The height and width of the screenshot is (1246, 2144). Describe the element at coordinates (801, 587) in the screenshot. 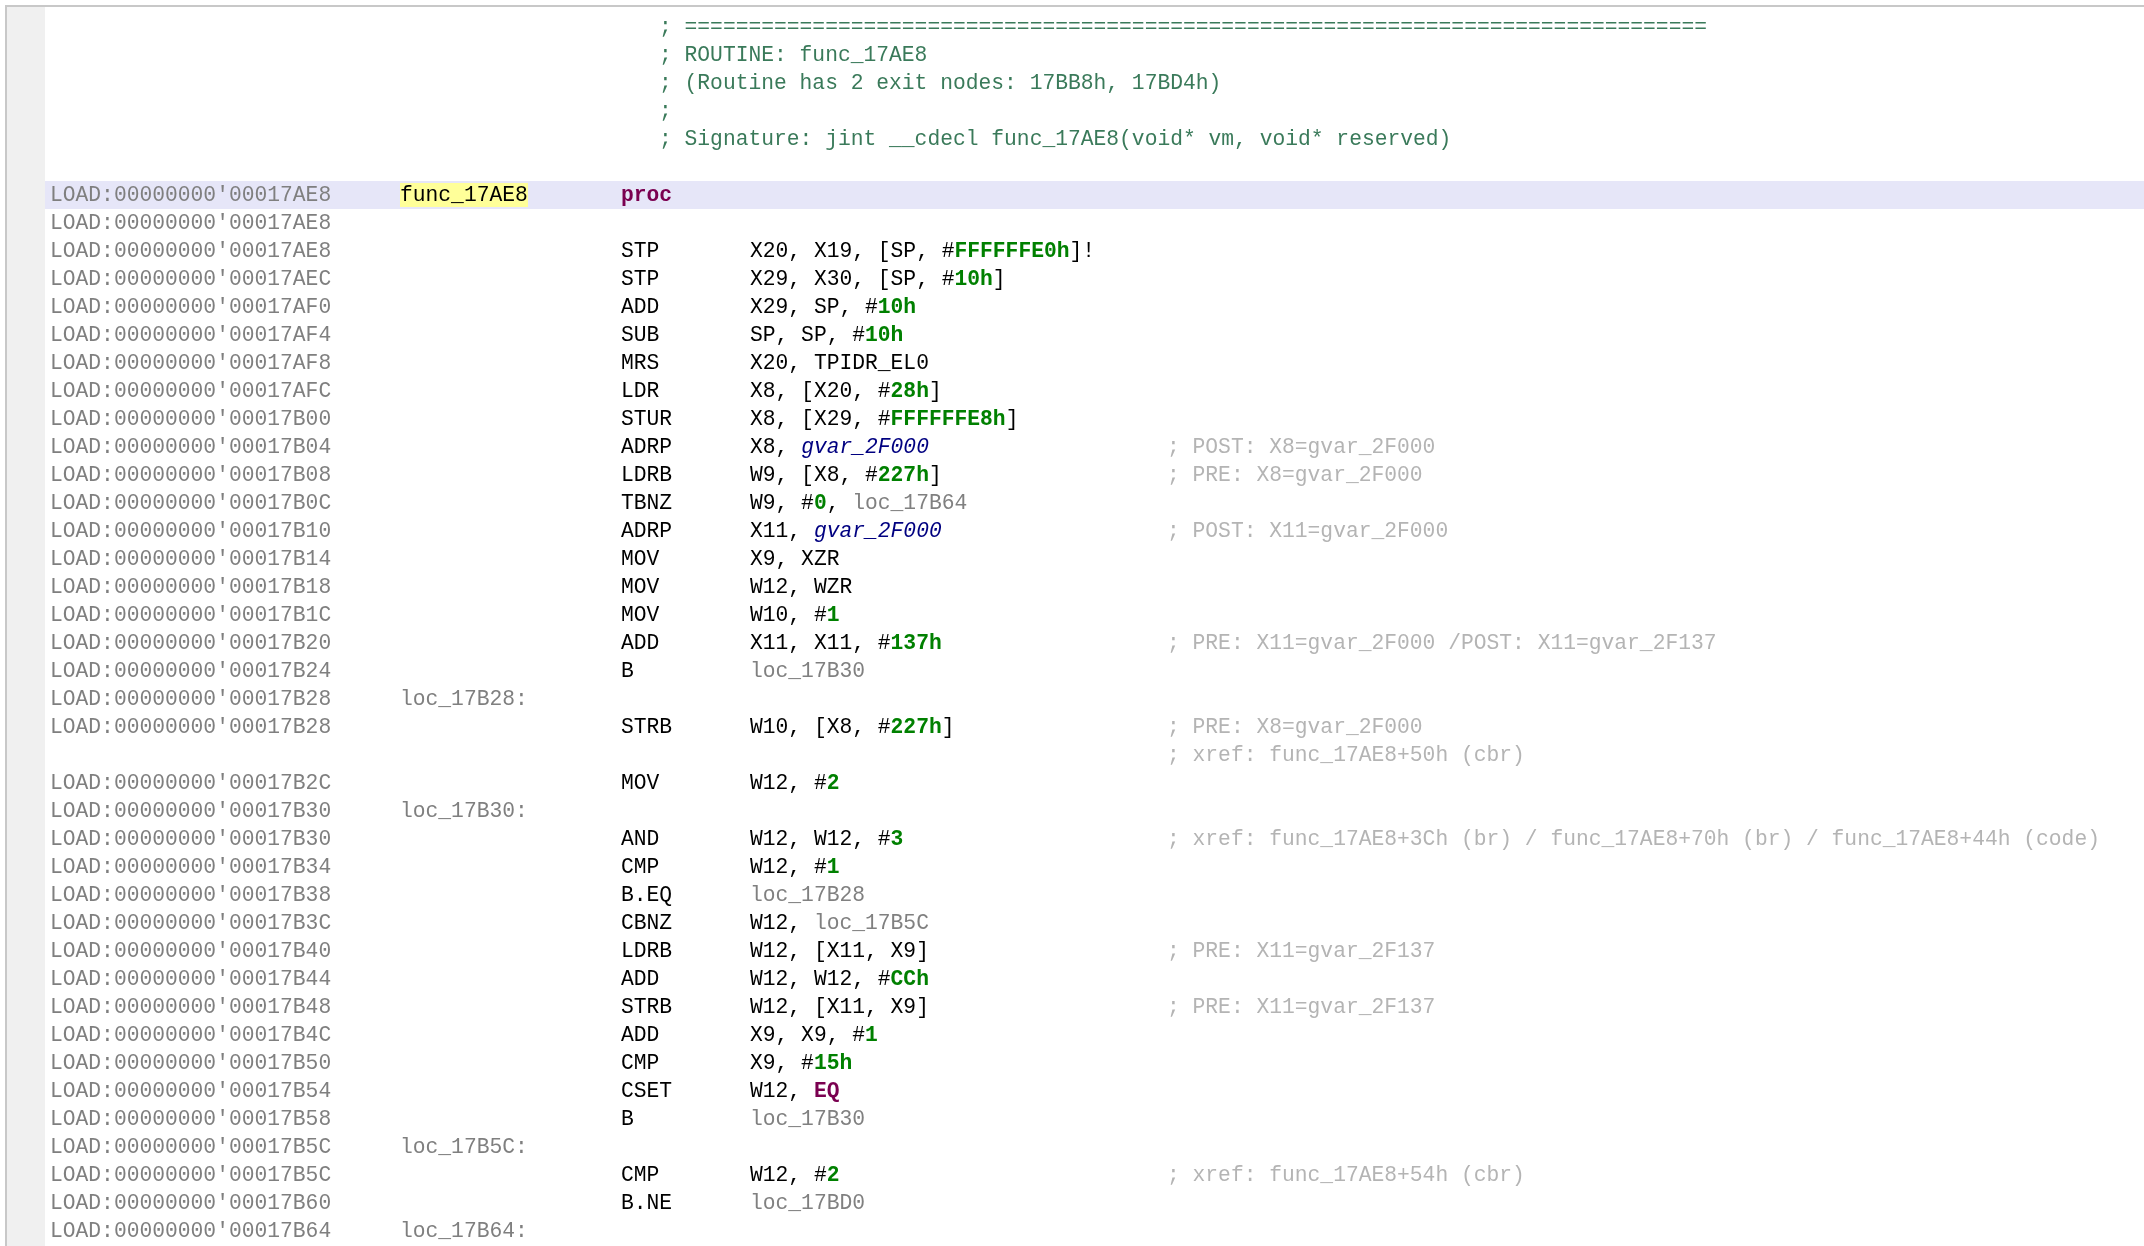

I see `operand-text: W12, WZR` at that location.